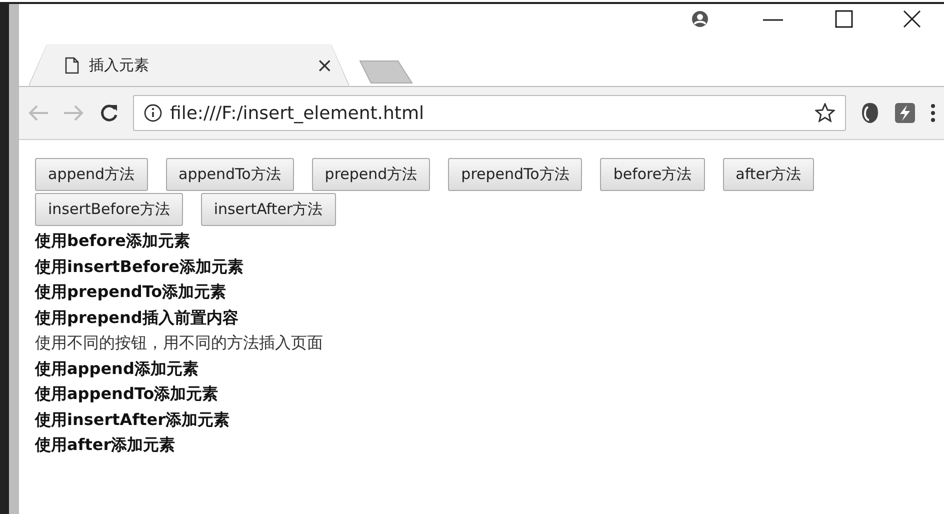 Image resolution: width=944 pixels, height=514 pixels. I want to click on minimize-icon, so click(773, 20).